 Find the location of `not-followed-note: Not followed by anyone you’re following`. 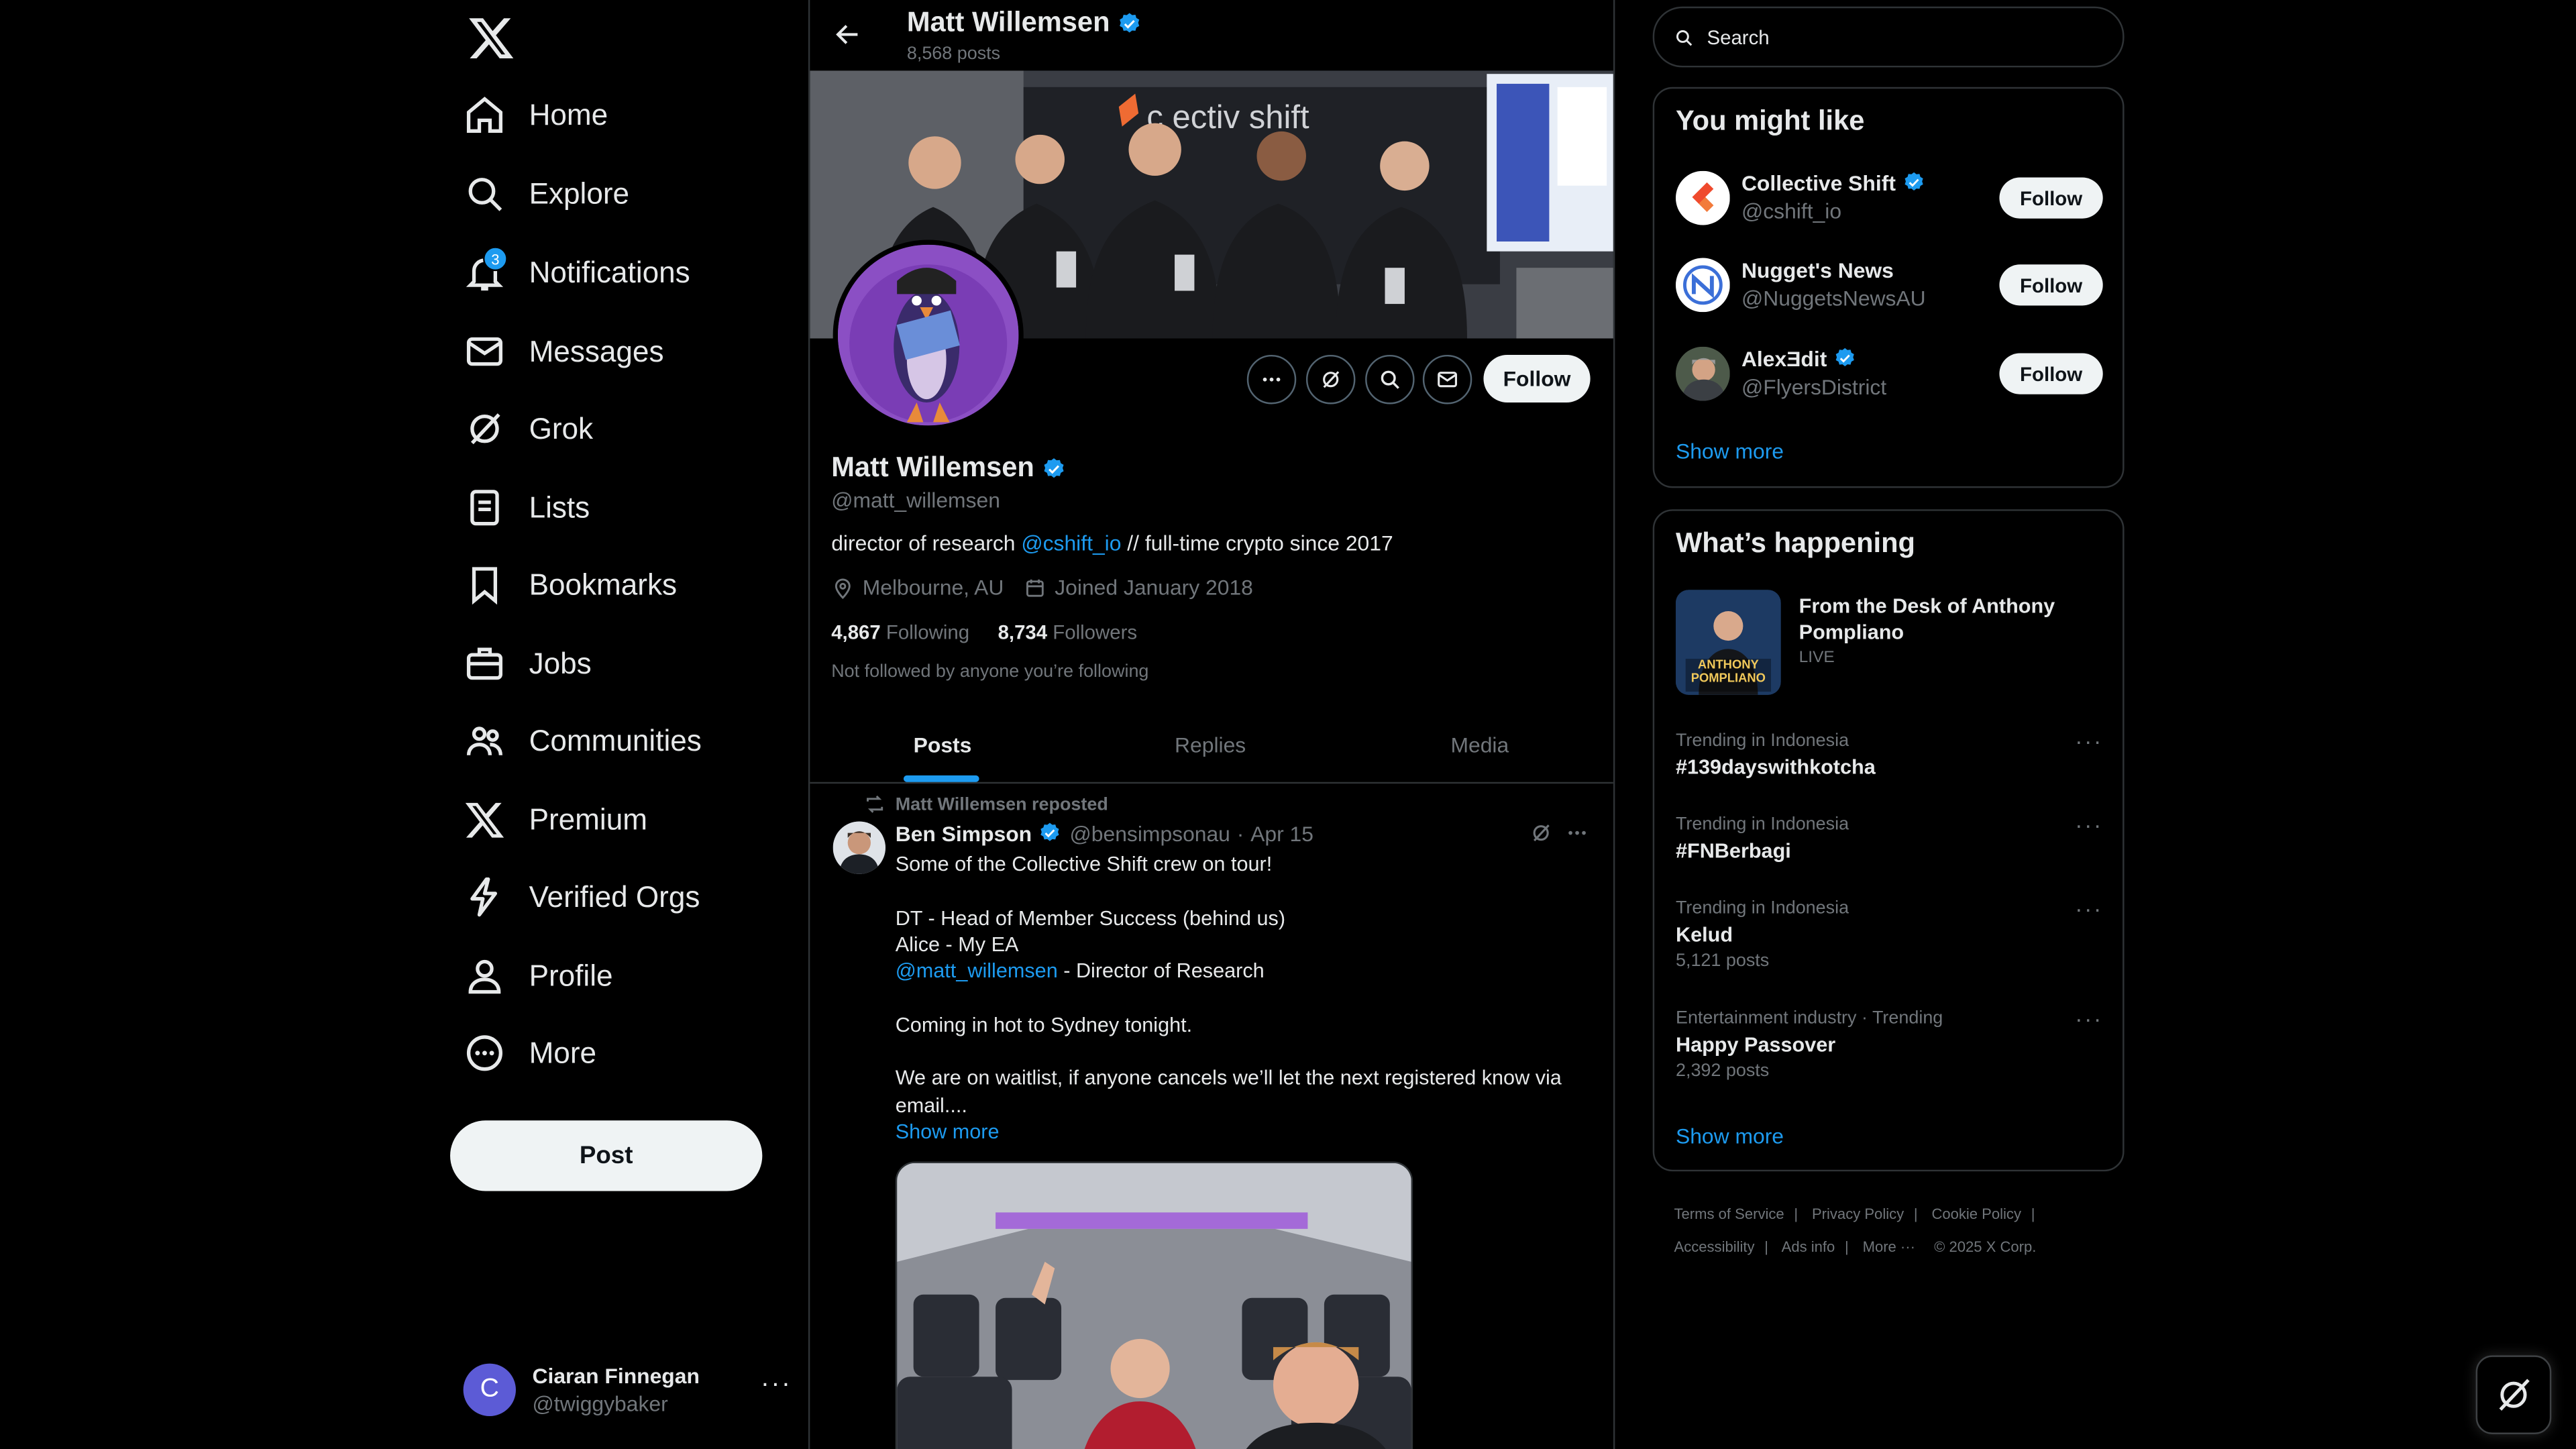

not-followed-note: Not followed by anyone you’re following is located at coordinates (990, 671).